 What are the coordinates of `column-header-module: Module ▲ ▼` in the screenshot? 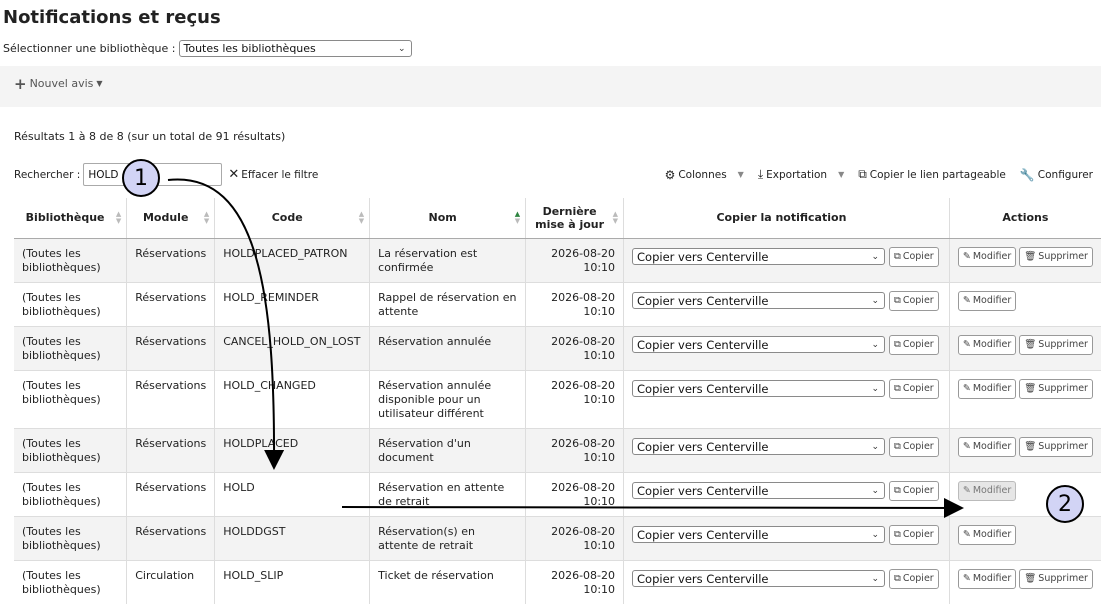 It's located at (171, 218).